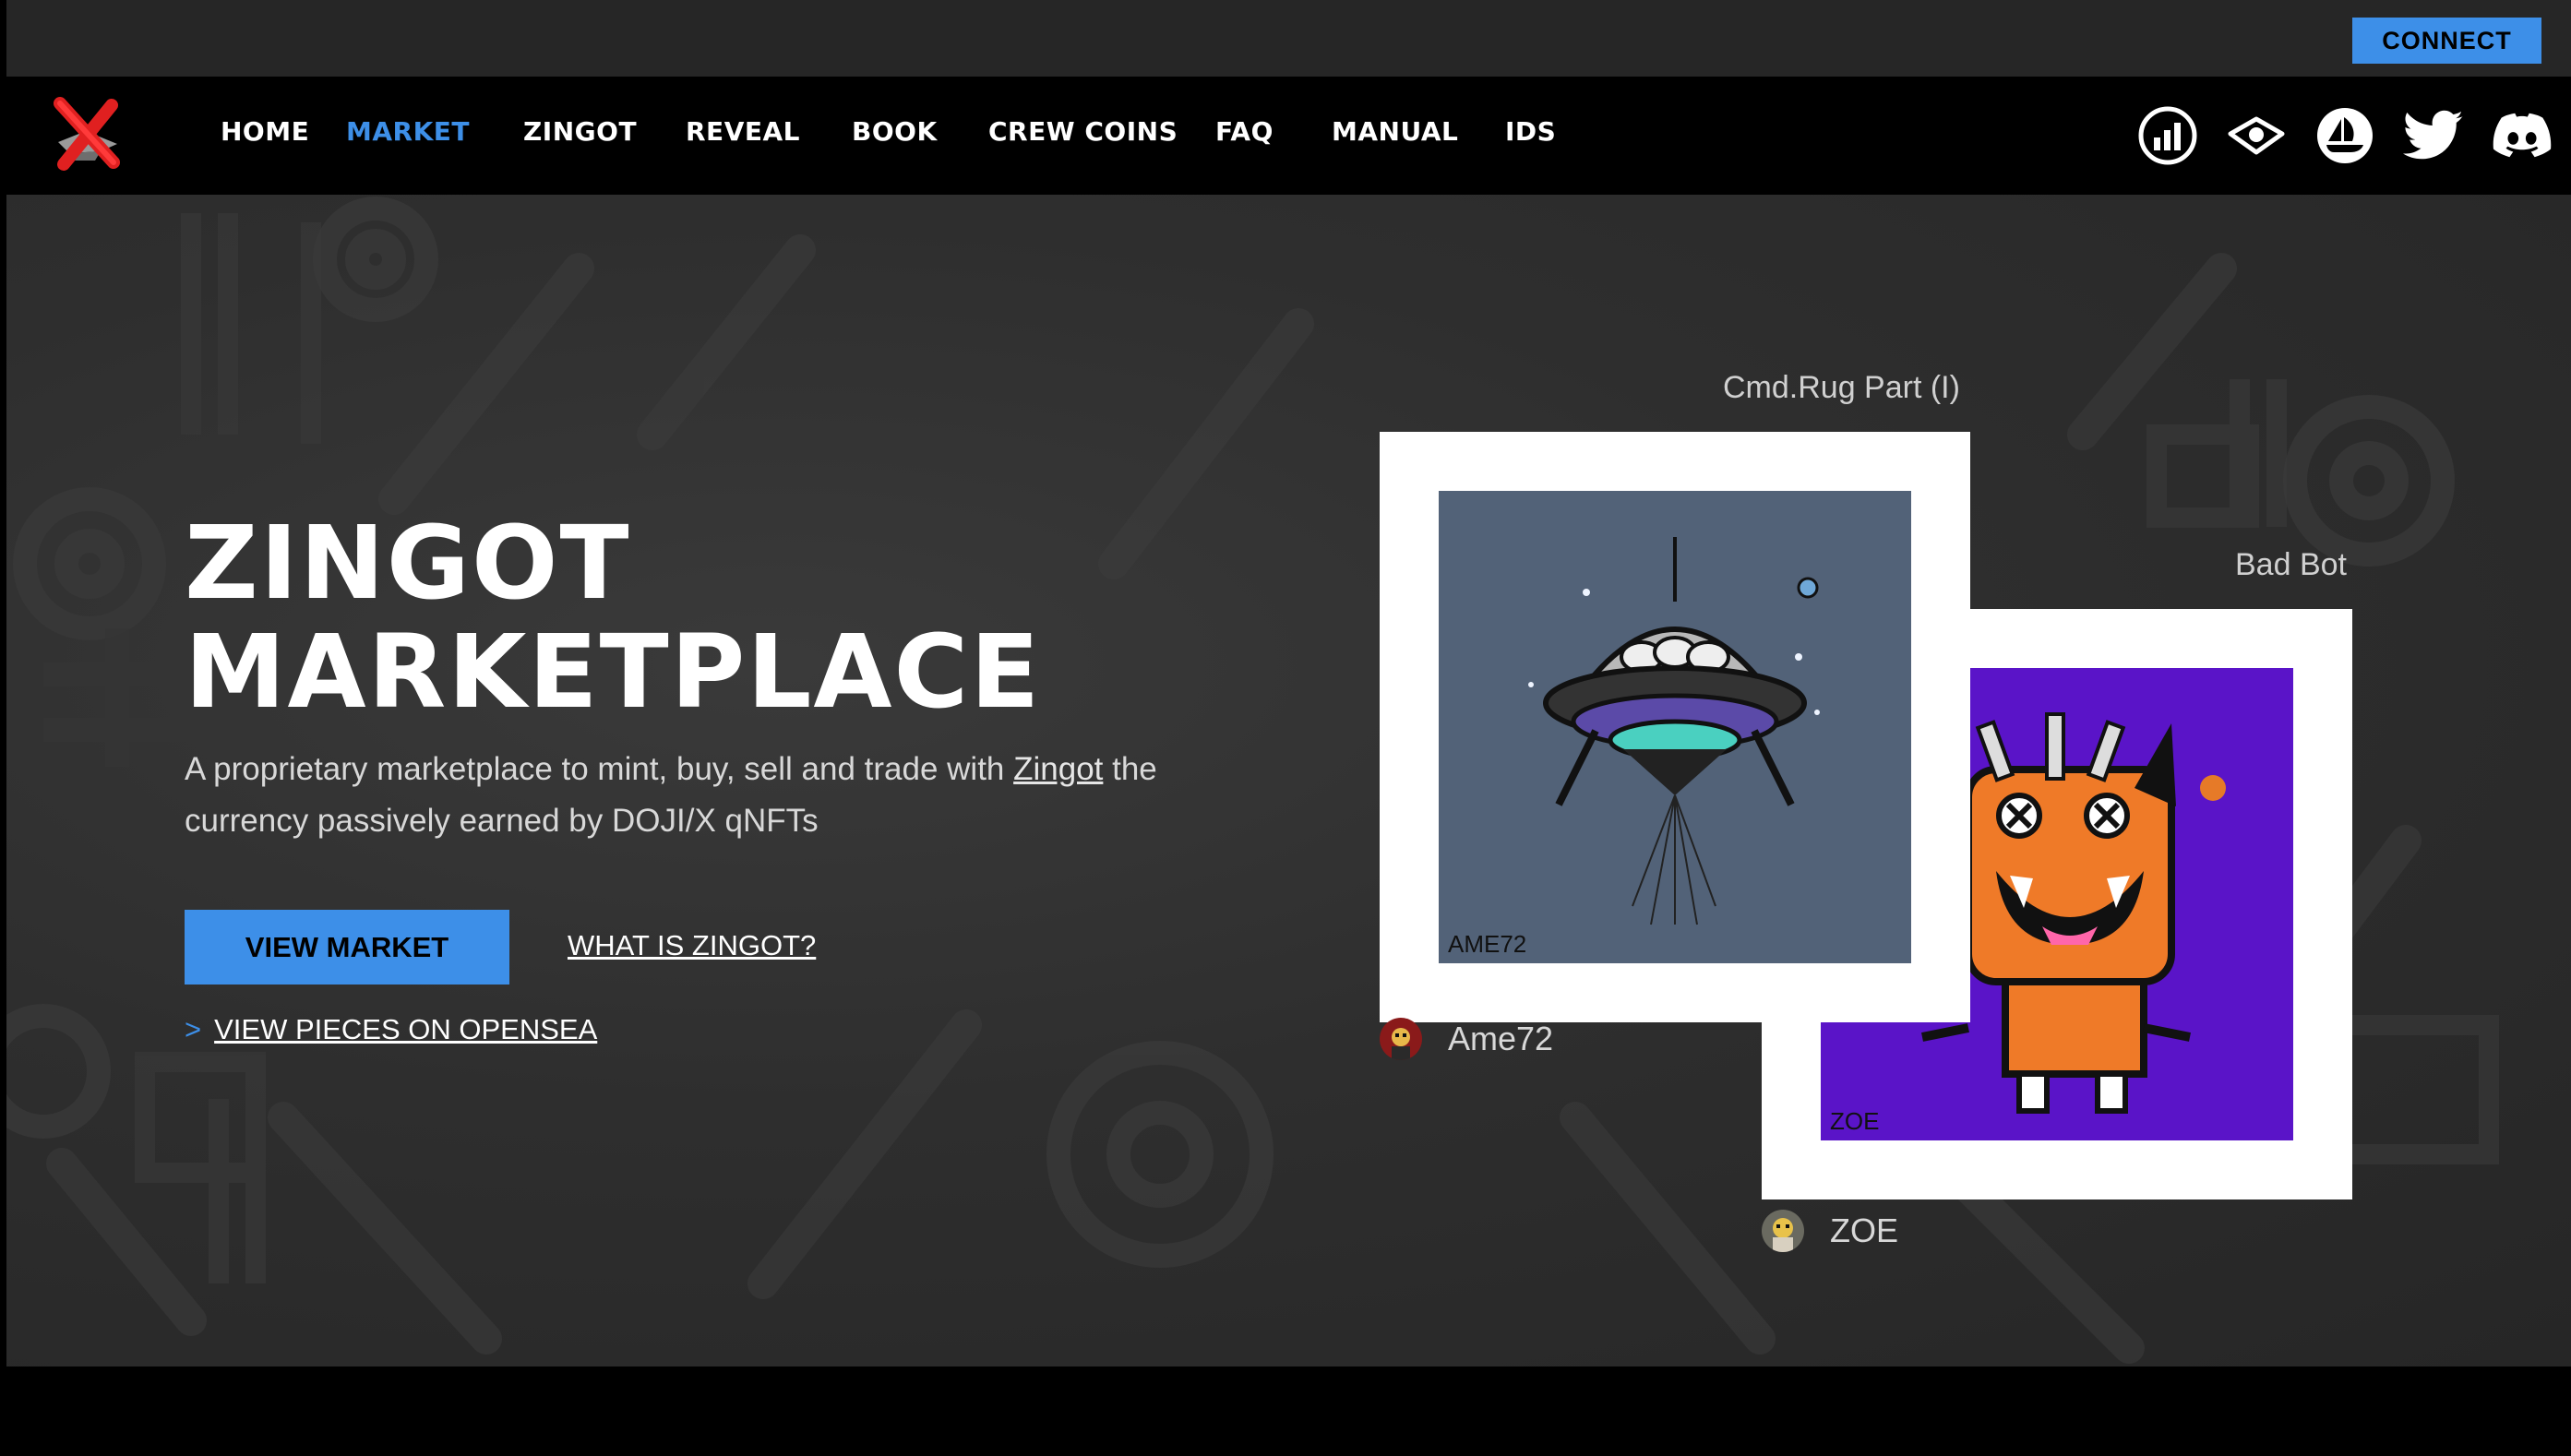 The image size is (2571, 1456). I want to click on discord-icon, so click(2522, 135).